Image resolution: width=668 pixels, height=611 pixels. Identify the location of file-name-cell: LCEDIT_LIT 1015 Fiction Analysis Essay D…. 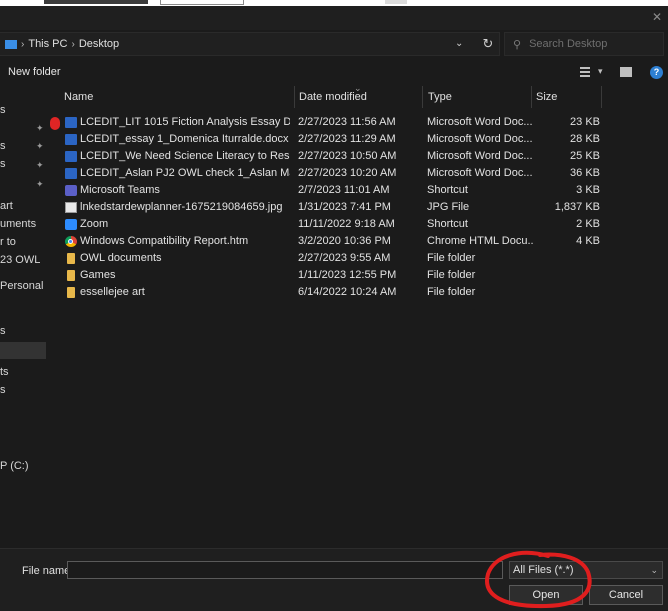
(185, 122).